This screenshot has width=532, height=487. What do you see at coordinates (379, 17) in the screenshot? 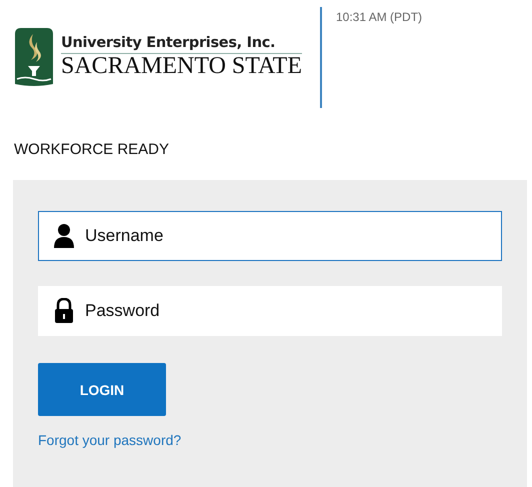
I see `time-text: 10:31 AM (PDT)` at bounding box center [379, 17].